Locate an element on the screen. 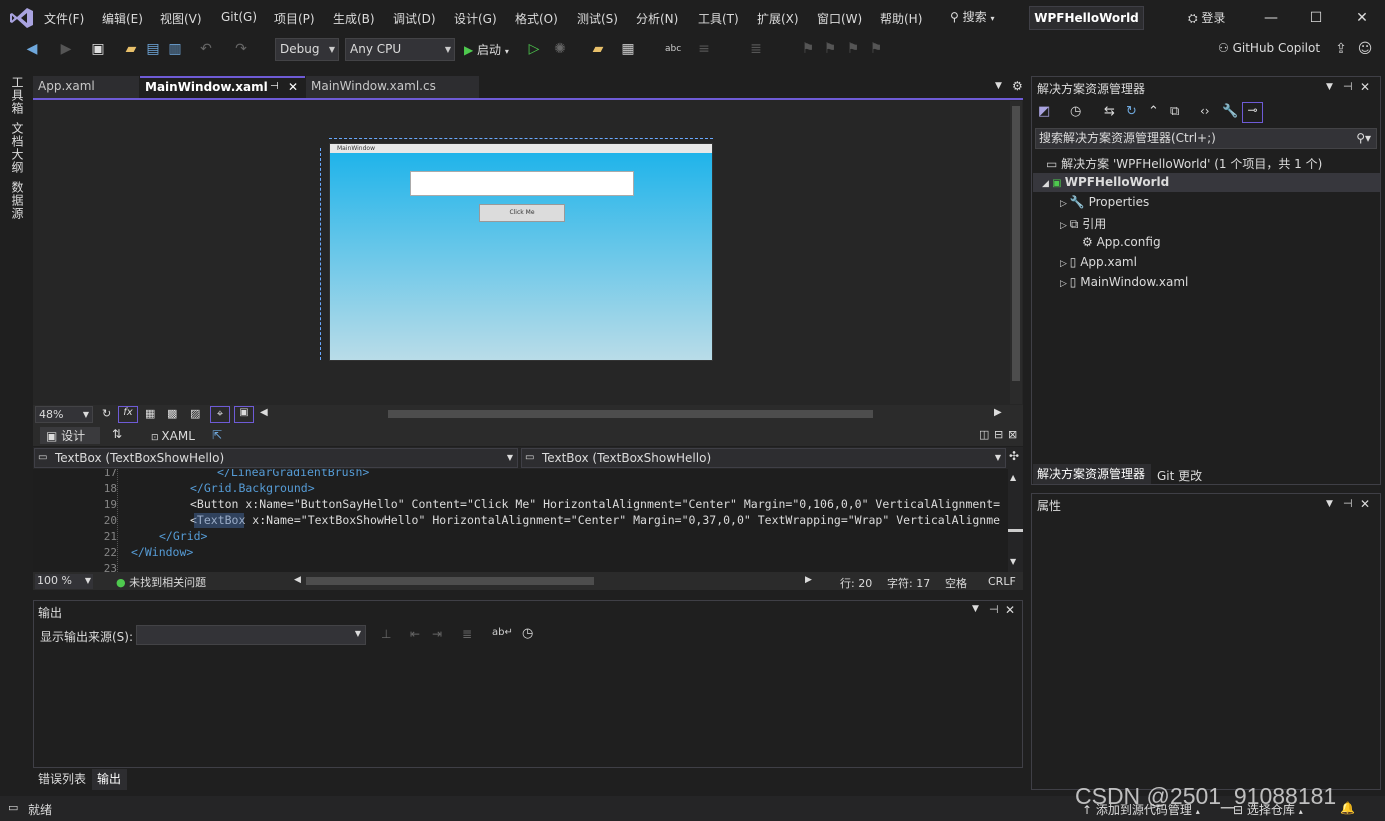  minimize-button: — is located at coordinates (1271, 18).